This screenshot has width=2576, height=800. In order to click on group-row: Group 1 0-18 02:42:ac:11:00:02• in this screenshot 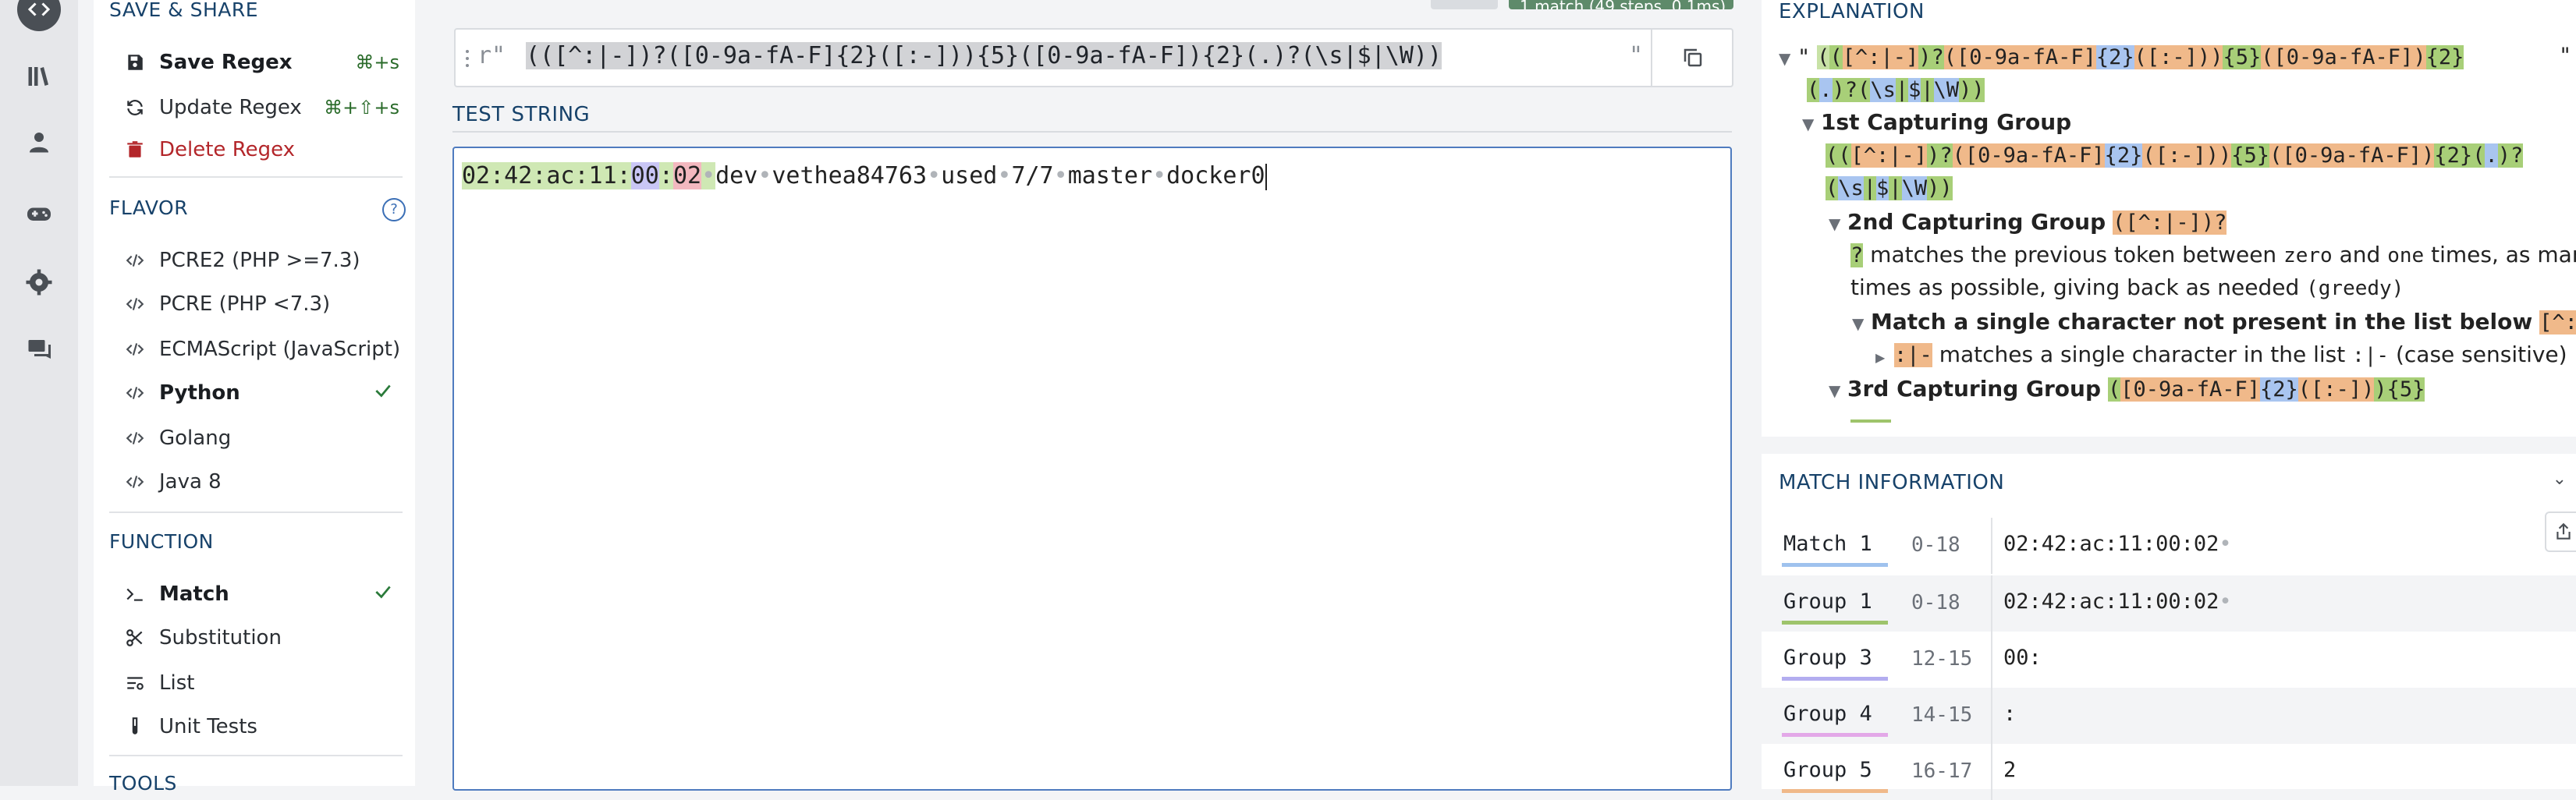, I will do `click(2169, 603)`.